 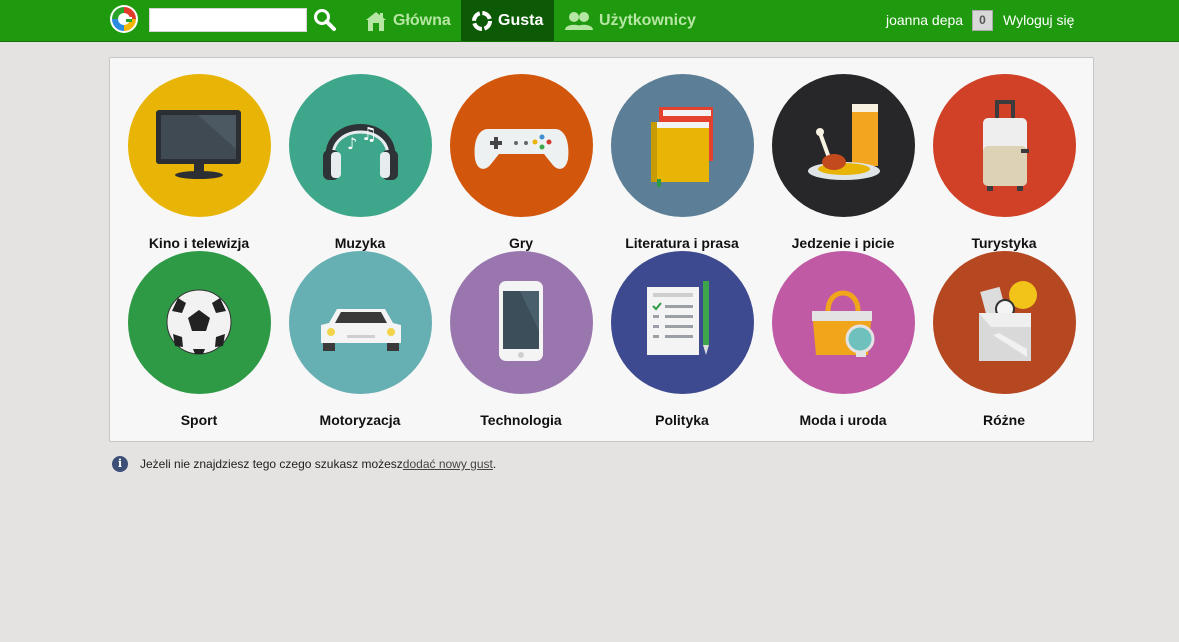 I want to click on books-icon, so click(x=682, y=147).